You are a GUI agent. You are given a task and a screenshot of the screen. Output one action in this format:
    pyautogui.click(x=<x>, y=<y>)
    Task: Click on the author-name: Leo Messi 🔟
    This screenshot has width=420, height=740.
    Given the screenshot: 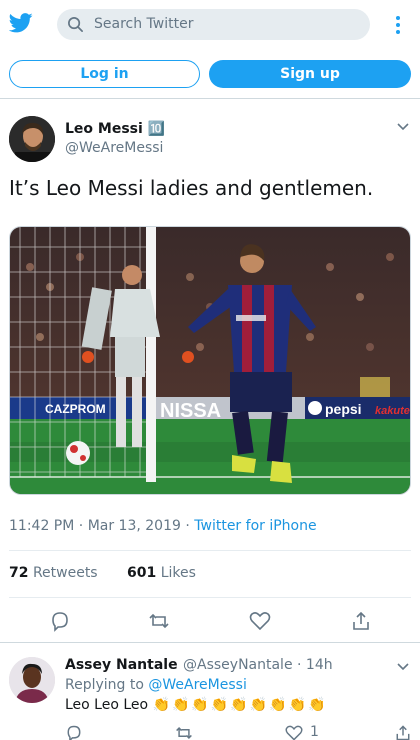 What is the action you would take?
    pyautogui.click(x=115, y=129)
    